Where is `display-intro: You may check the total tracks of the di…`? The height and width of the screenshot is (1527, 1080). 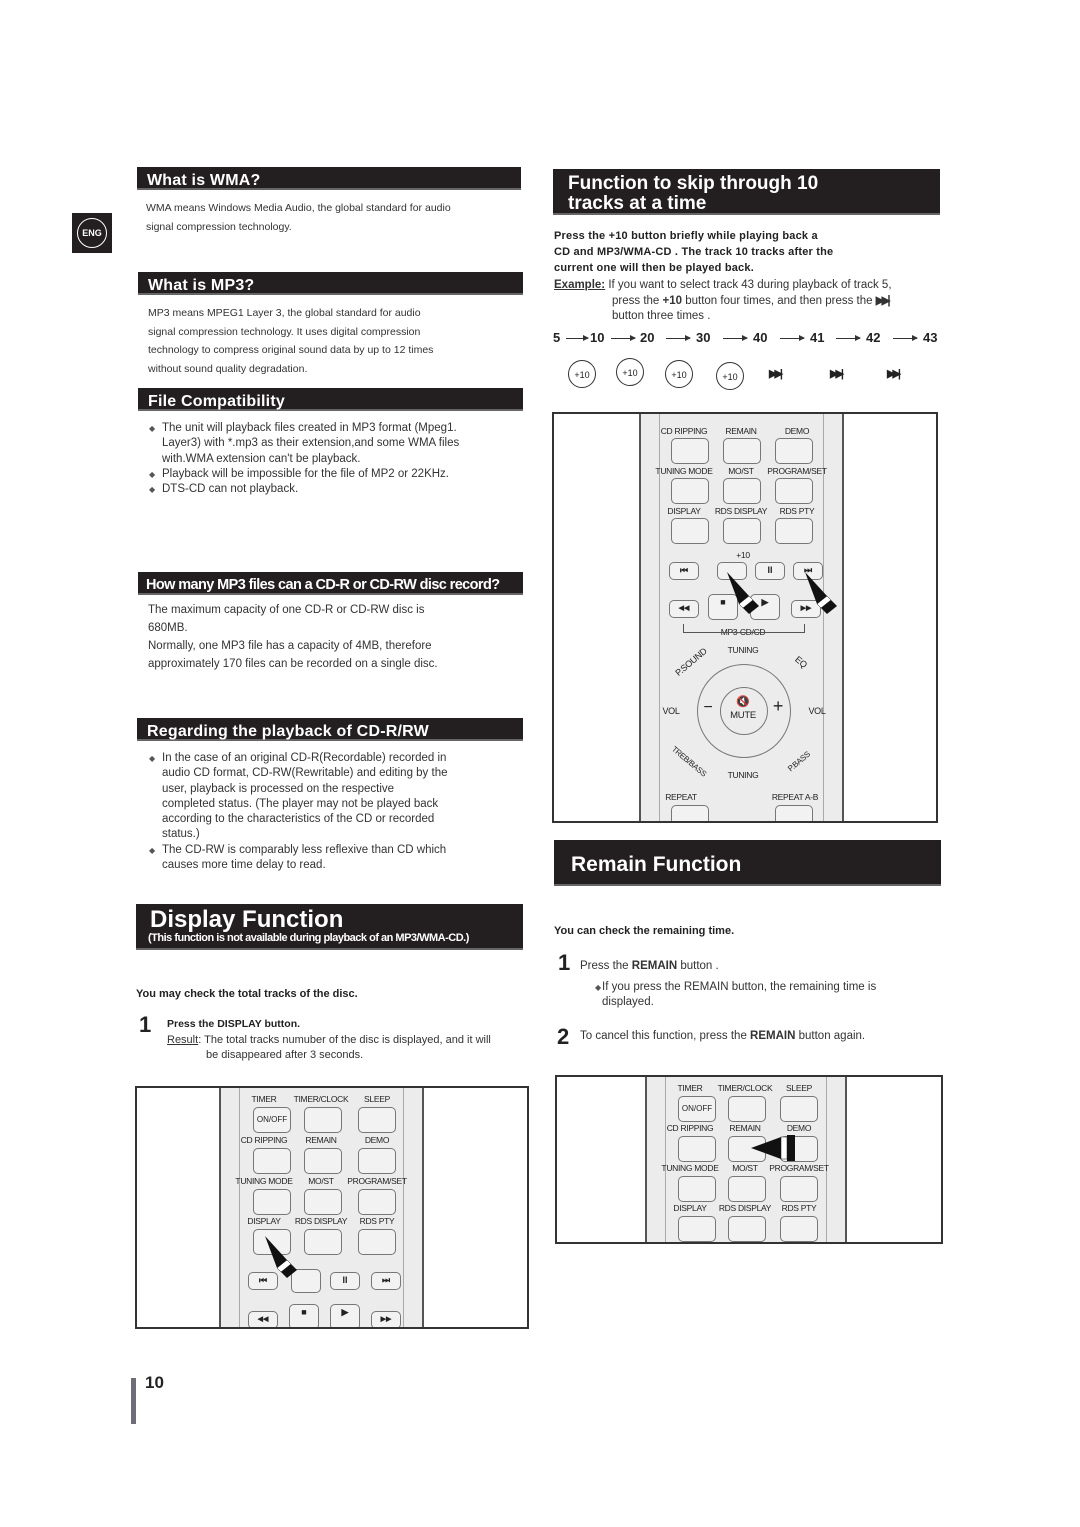
display-intro: You may check the total tracks of the di… is located at coordinates (247, 994).